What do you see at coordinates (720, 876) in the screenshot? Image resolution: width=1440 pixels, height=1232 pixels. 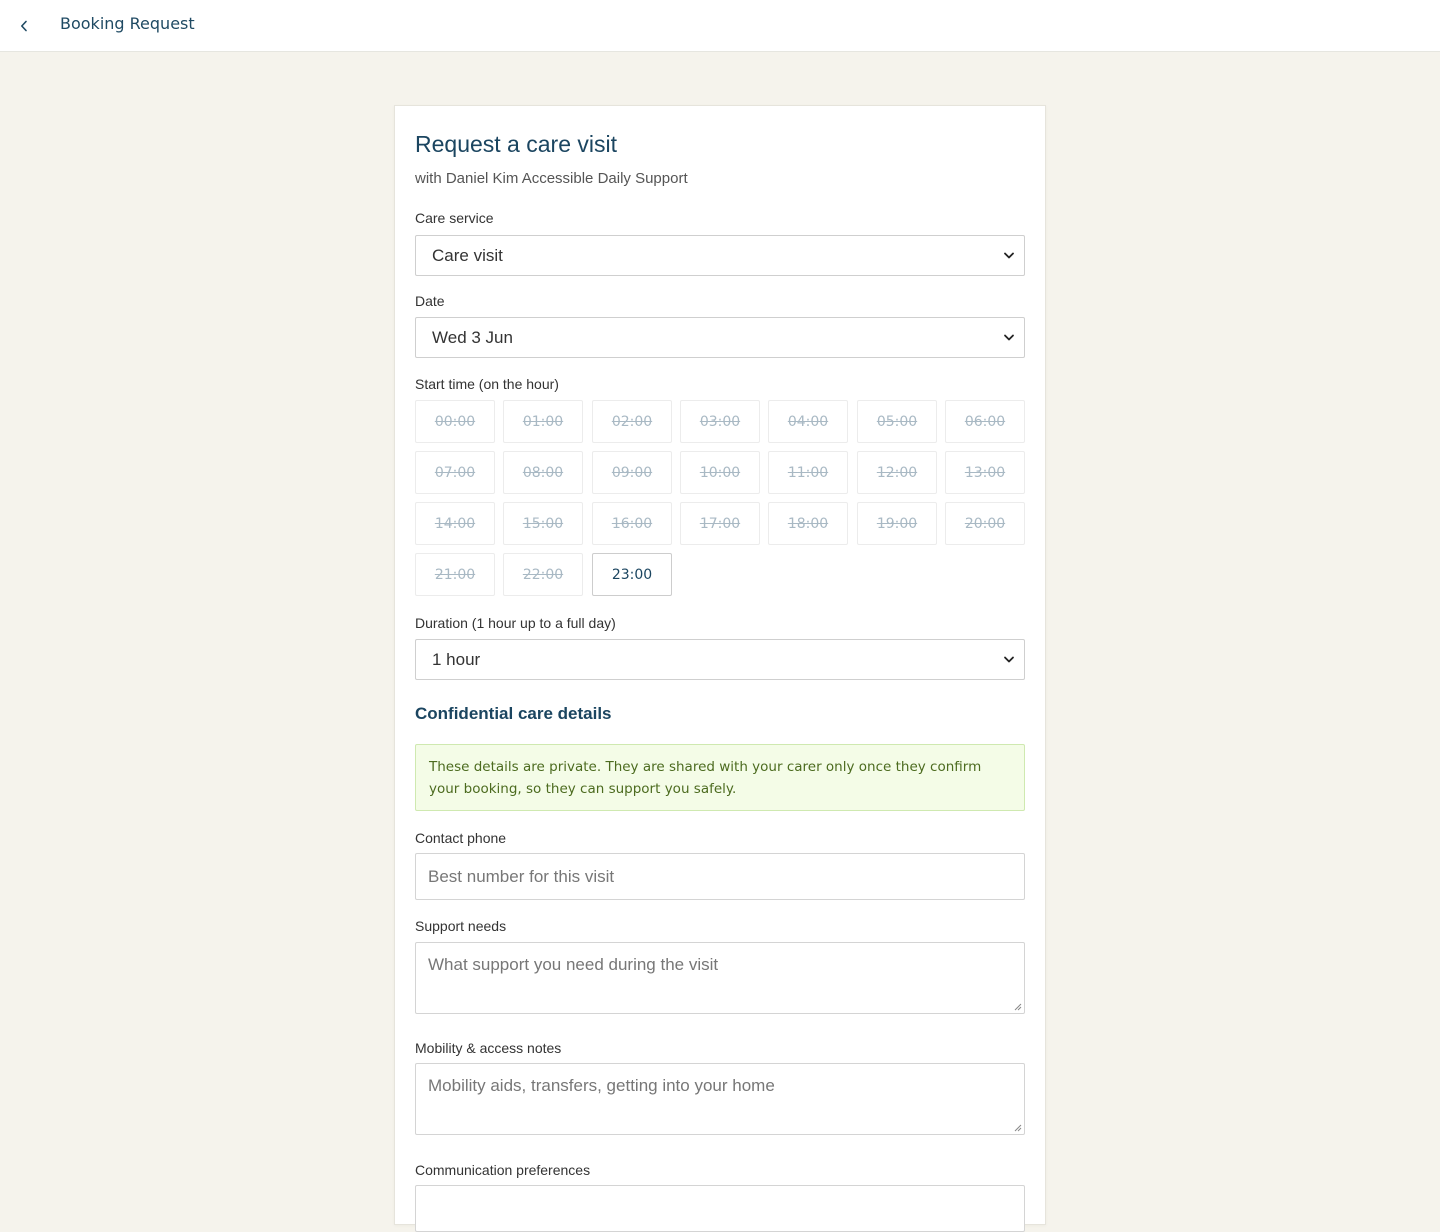 I see `contact-phone-input: Best number for this visit` at bounding box center [720, 876].